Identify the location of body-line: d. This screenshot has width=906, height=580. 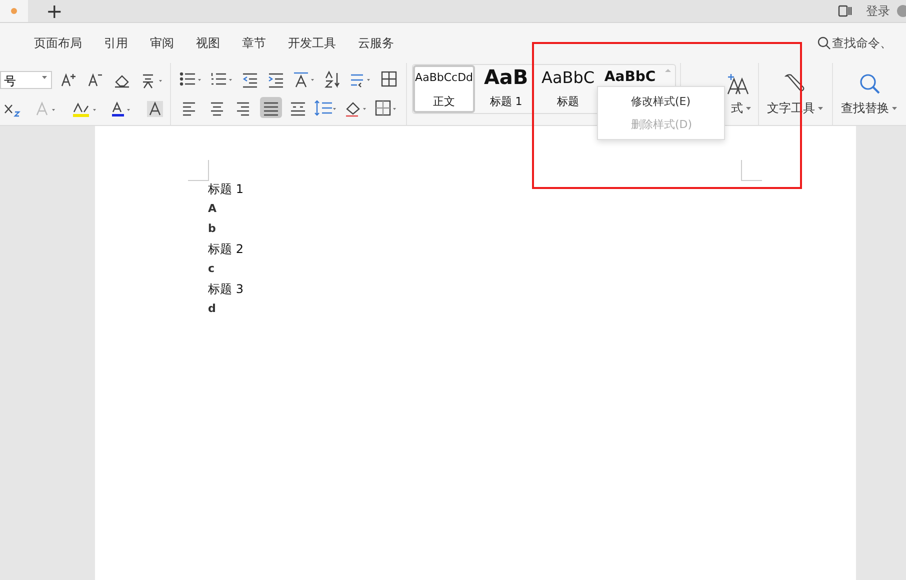
(212, 309).